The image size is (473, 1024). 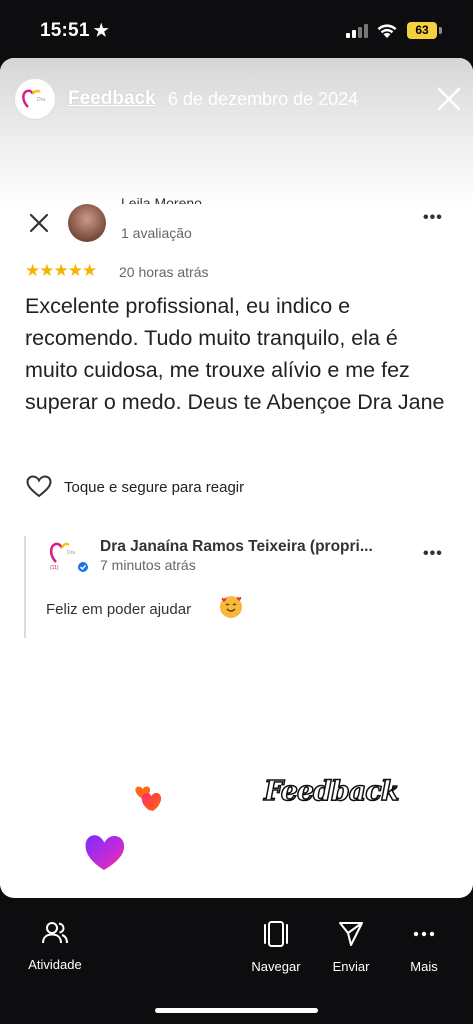 What do you see at coordinates (236, 30) in the screenshot?
I see `status-bar: 15:51 ★ 63` at bounding box center [236, 30].